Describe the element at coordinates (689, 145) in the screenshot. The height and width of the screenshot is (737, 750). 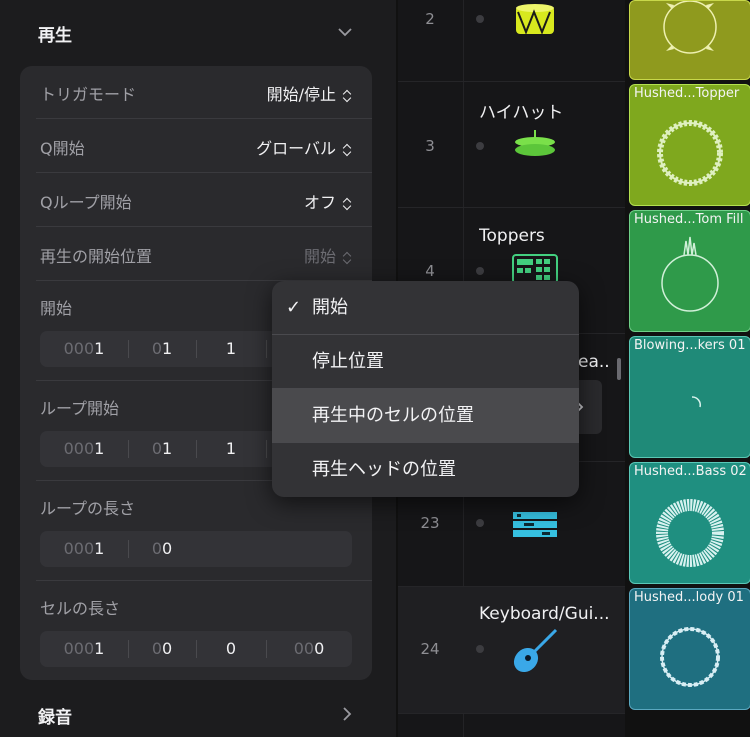
I see `clip-cell: Hushed...Topper` at that location.